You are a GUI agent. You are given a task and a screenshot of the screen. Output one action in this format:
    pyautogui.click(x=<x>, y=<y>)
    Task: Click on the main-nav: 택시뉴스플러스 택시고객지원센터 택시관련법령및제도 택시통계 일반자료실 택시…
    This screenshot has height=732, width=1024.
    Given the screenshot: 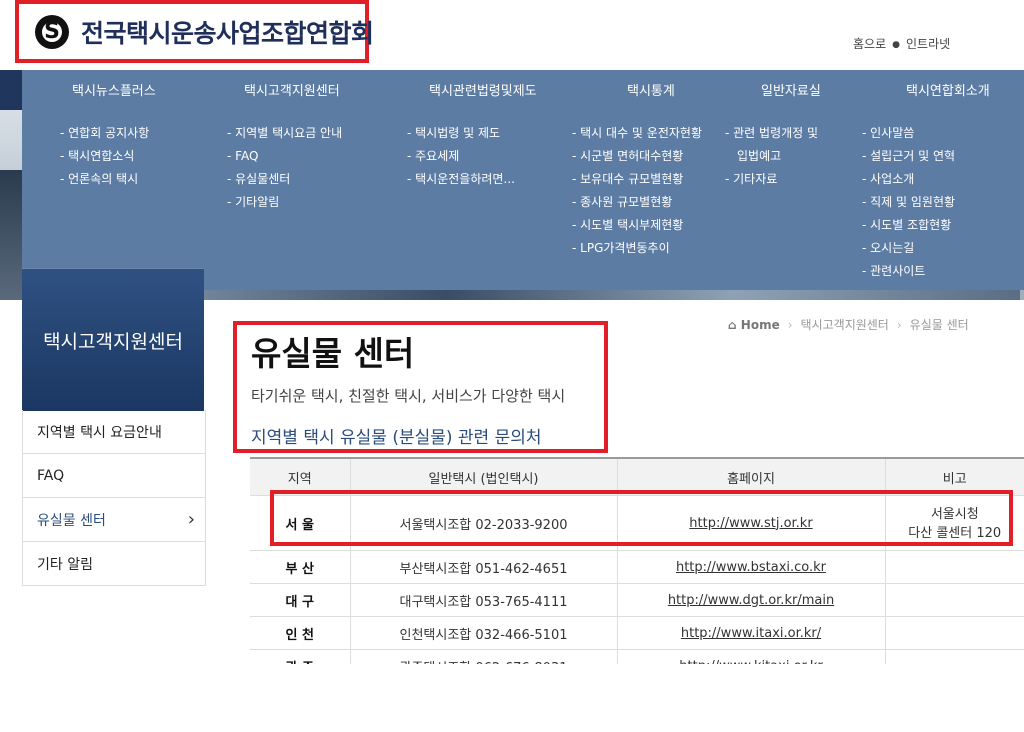 What is the action you would take?
    pyautogui.click(x=523, y=90)
    